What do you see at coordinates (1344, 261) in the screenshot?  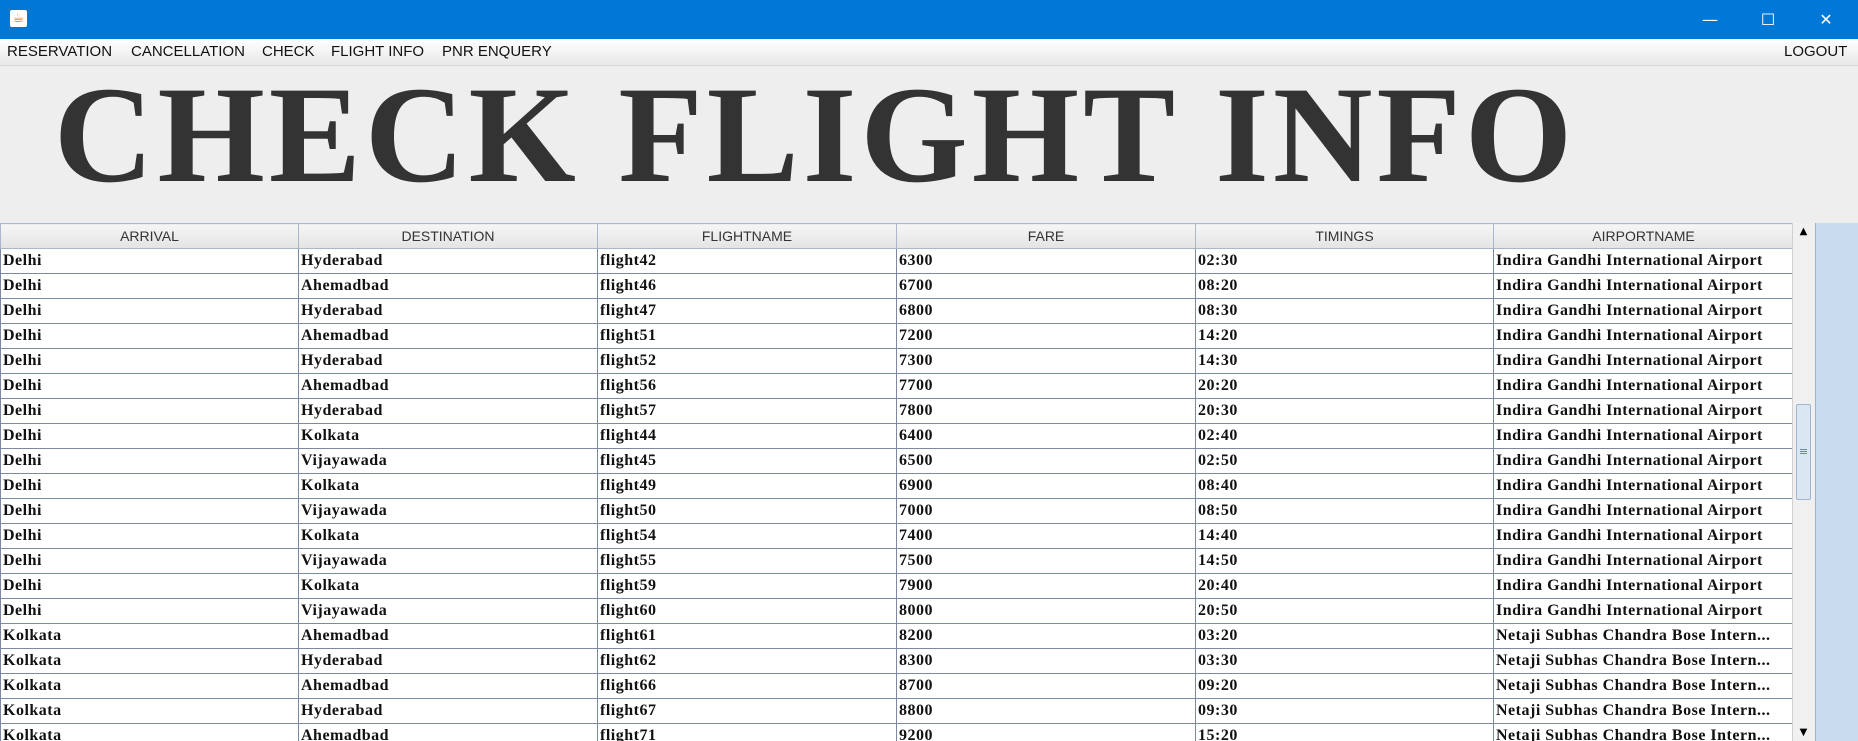 I see `table-cell: 02:30` at bounding box center [1344, 261].